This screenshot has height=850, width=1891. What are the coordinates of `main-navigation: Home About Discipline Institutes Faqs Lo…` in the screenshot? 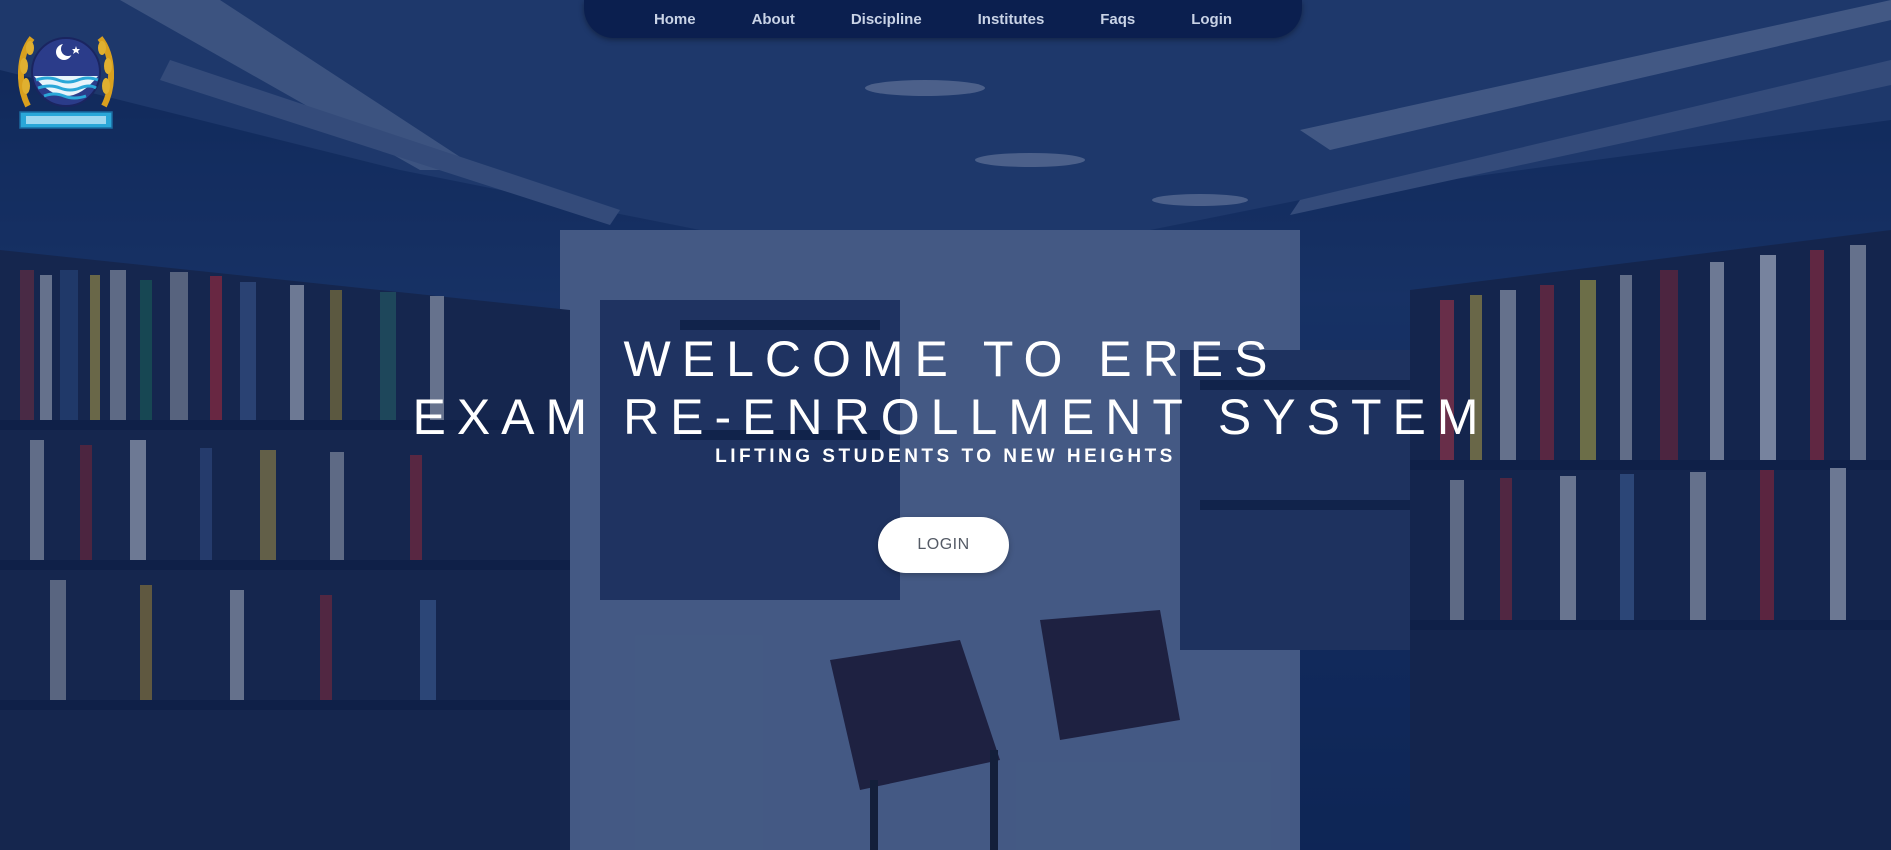 It's located at (943, 19).